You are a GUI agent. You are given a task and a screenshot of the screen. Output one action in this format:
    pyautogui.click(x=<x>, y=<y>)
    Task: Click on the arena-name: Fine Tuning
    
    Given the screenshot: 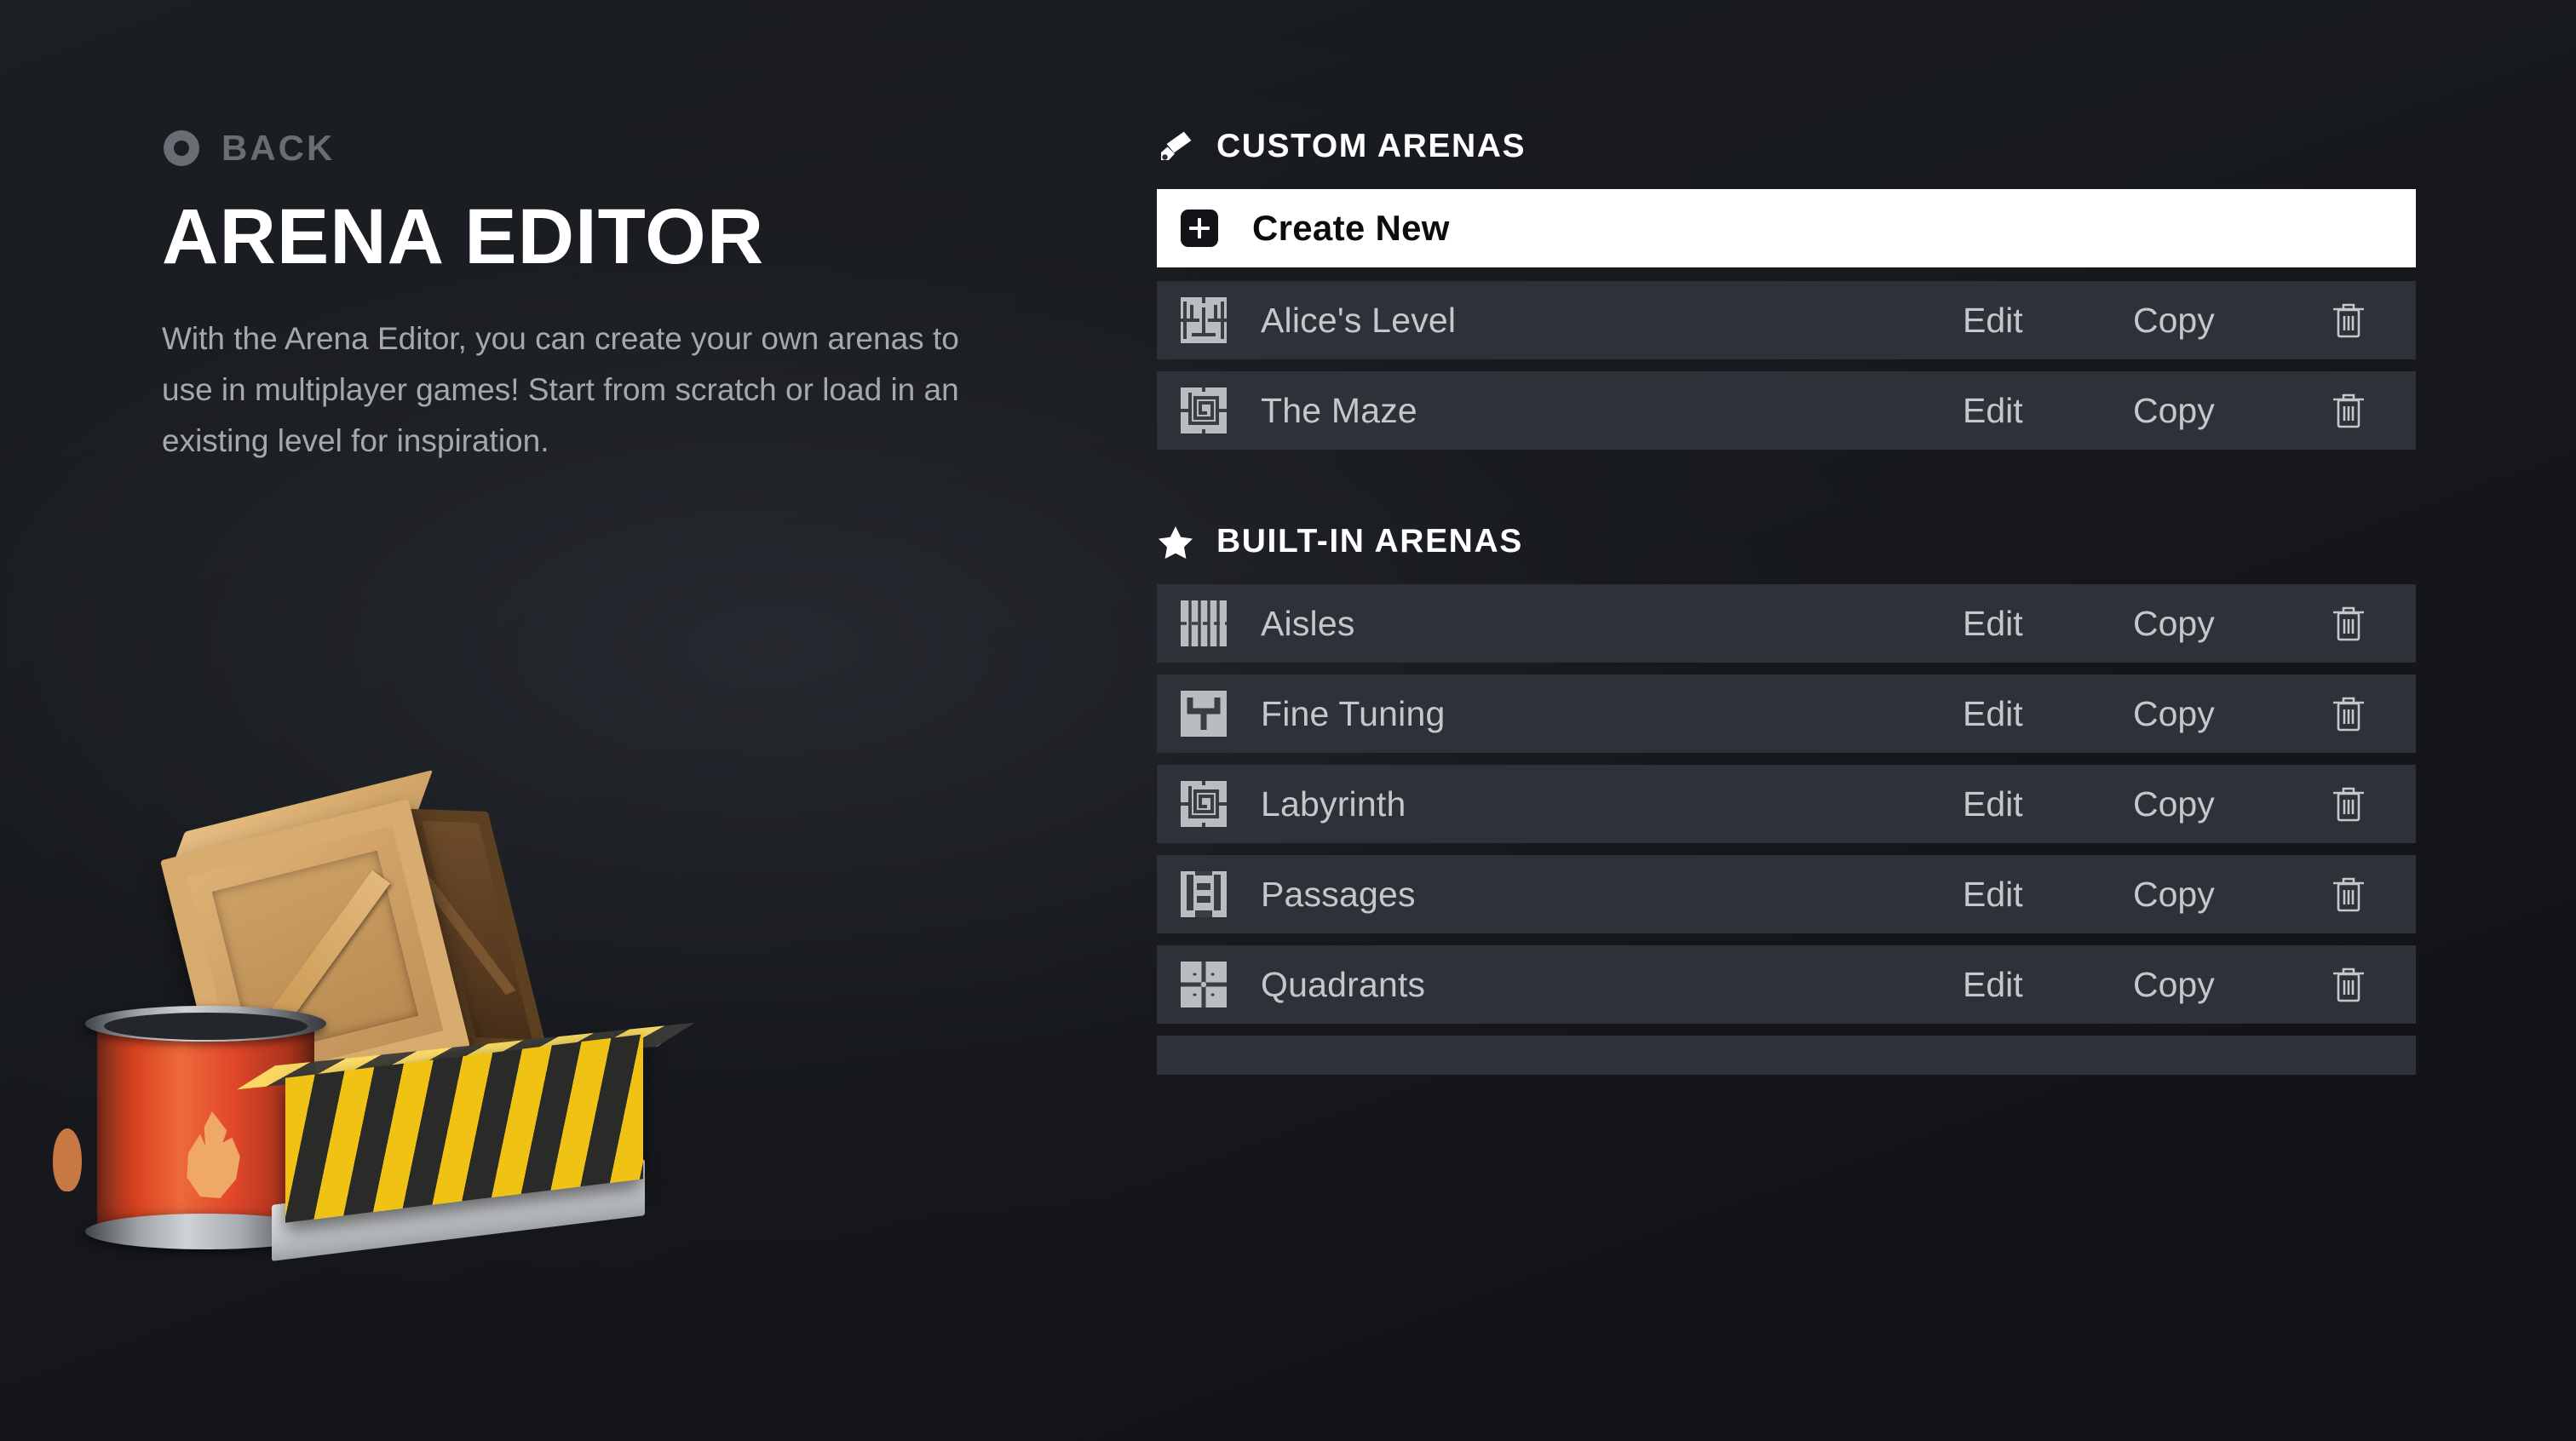 What is the action you would take?
    pyautogui.click(x=1354, y=713)
    